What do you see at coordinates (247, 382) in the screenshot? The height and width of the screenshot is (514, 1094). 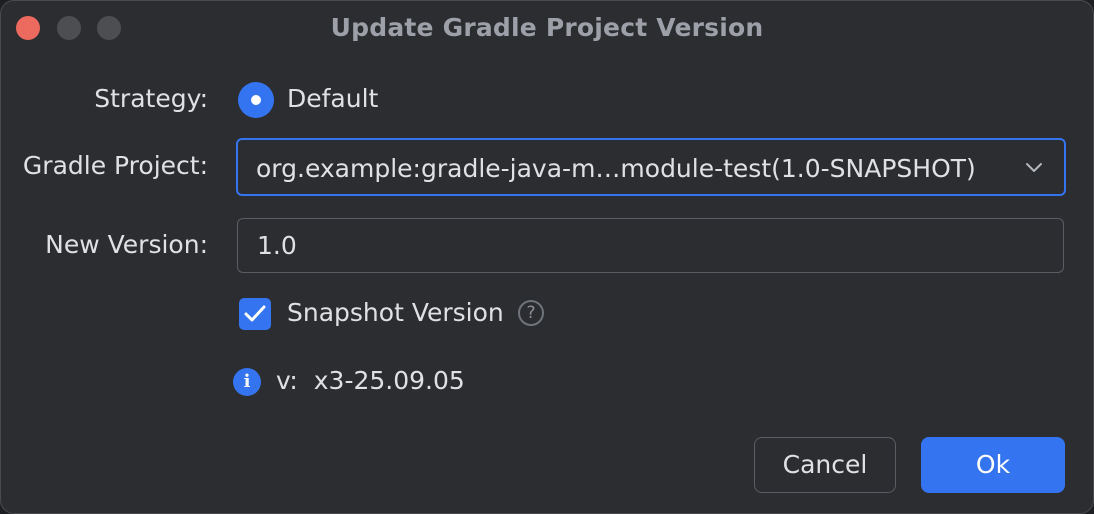 I see `info-icon: i` at bounding box center [247, 382].